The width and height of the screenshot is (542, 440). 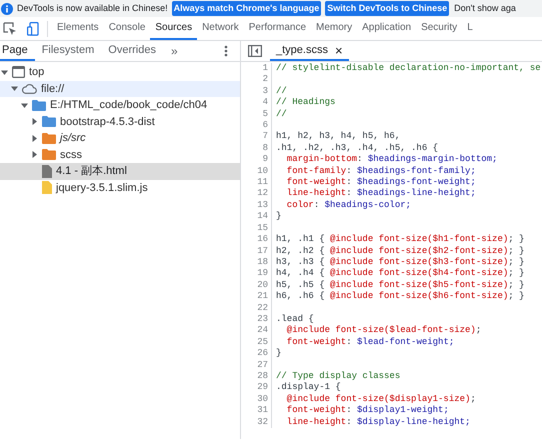 What do you see at coordinates (17, 51) in the screenshot?
I see `navigator-tab: Page` at bounding box center [17, 51].